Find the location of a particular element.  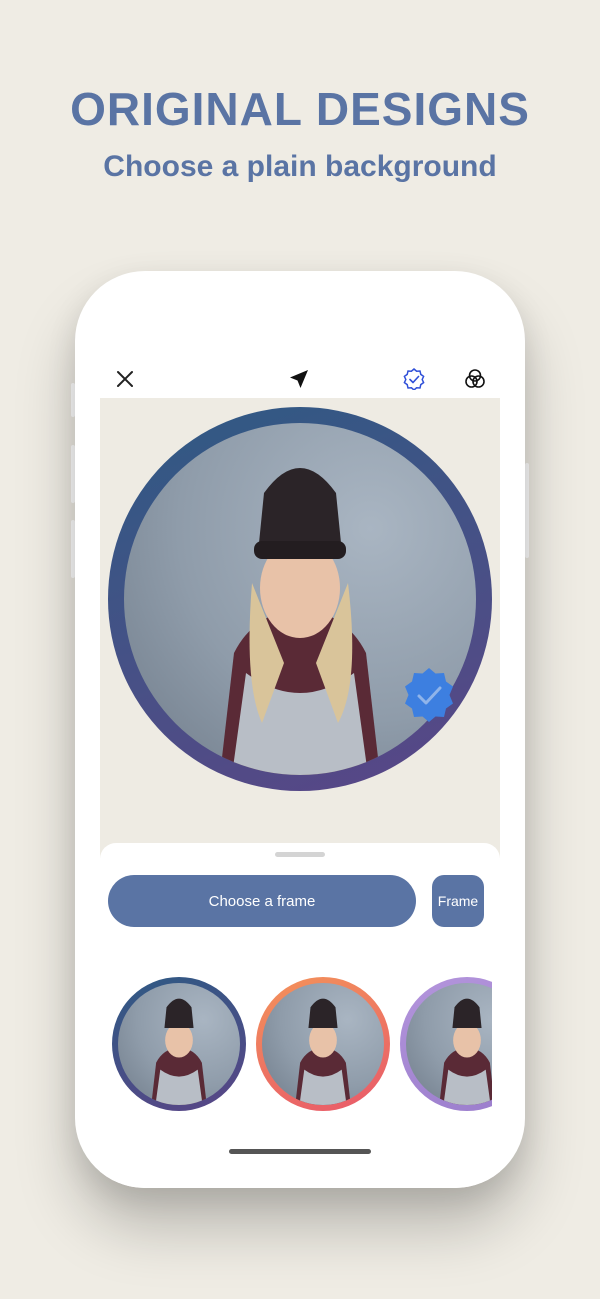

frame-option-blue-purple is located at coordinates (179, 1044).